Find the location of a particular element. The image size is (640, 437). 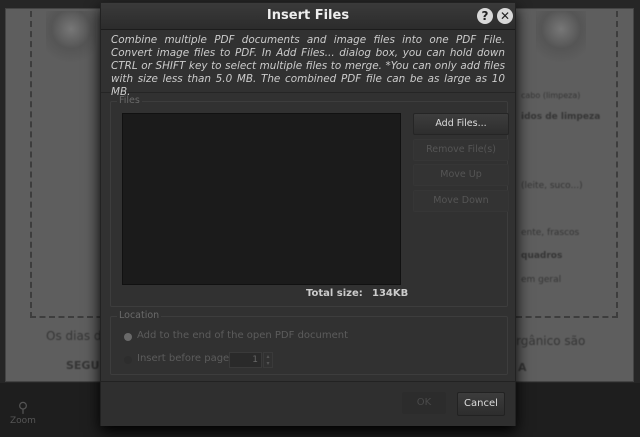

dialog-title-bar: Insert Files ? ✕ is located at coordinates (308, 16).